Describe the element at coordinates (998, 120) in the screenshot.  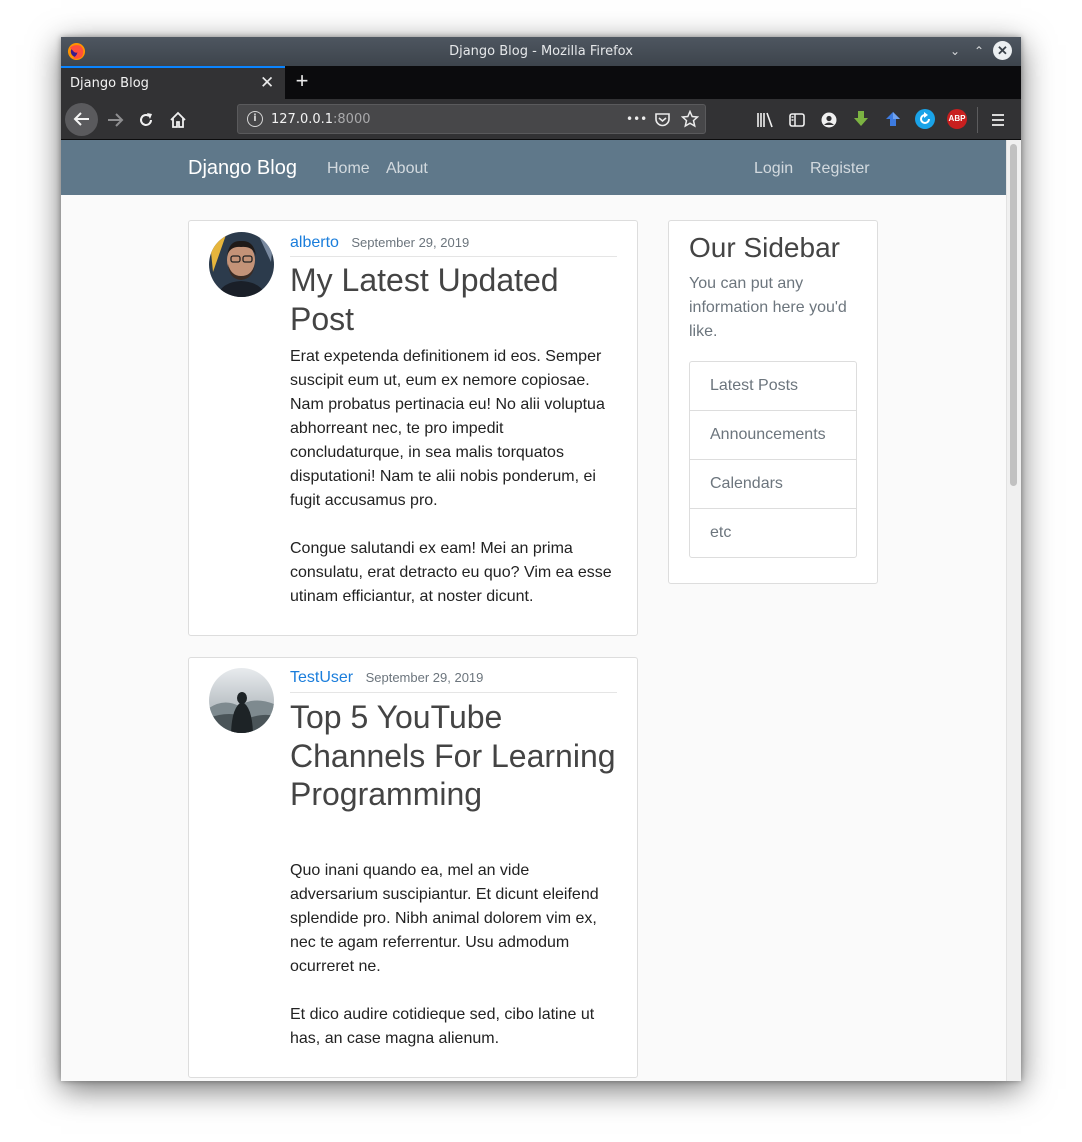
I see `hamburger-menu-icon` at that location.